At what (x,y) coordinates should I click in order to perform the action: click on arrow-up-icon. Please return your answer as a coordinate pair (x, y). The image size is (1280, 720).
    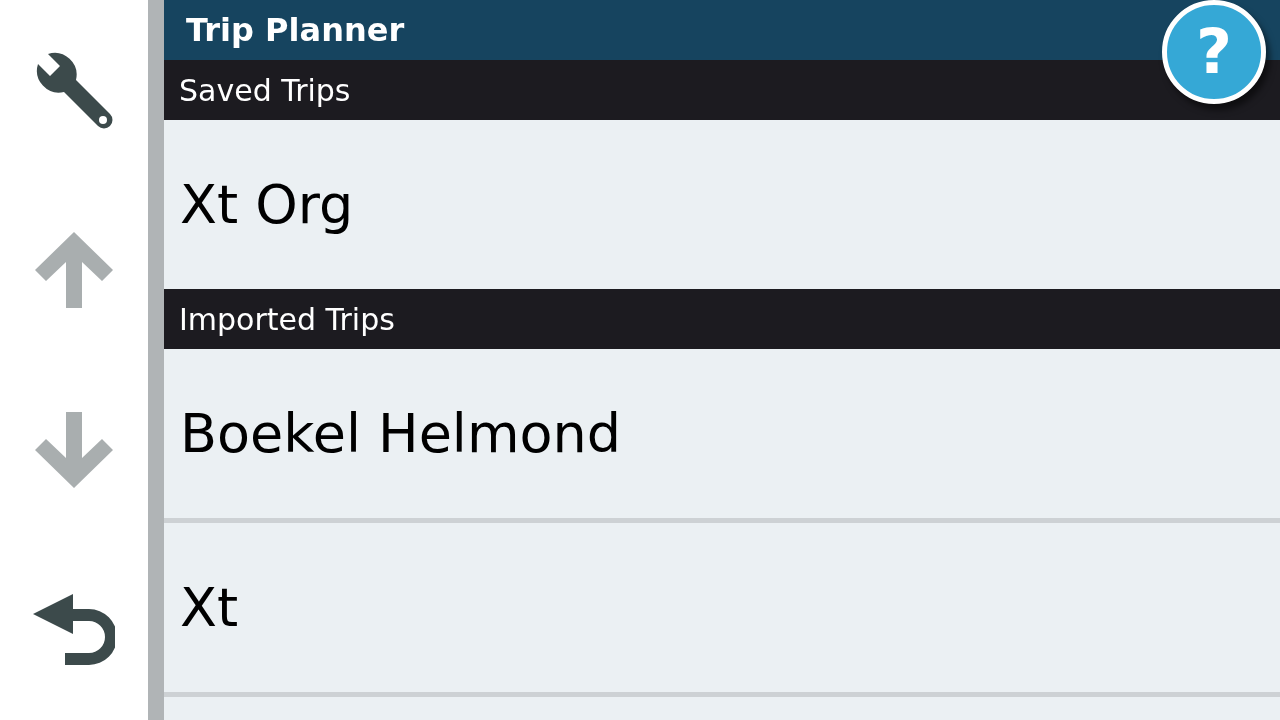
    Looking at the image, I should click on (74, 270).